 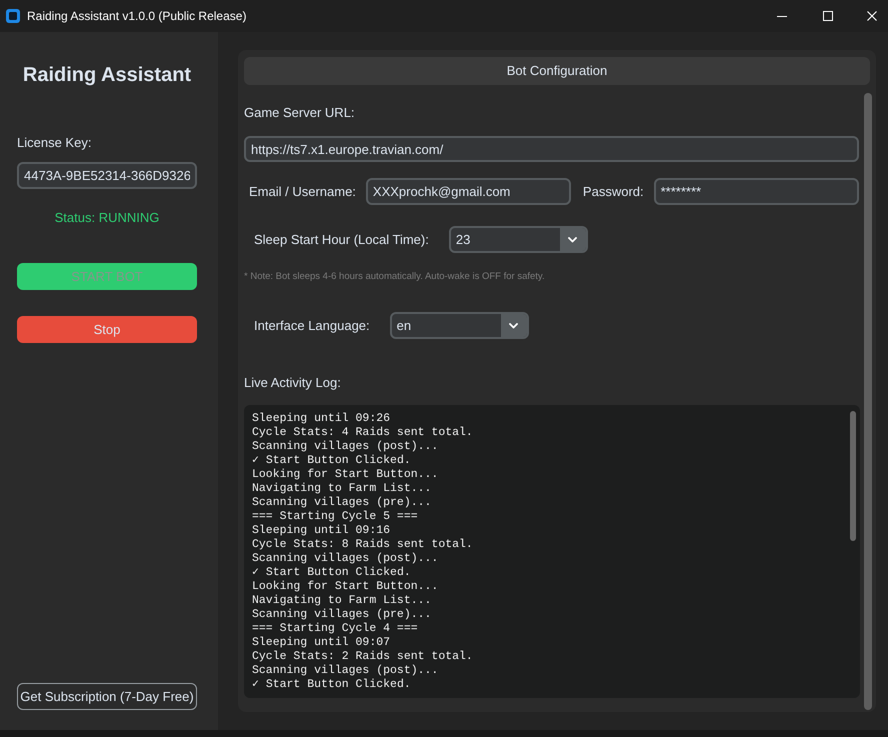 I want to click on scrollbar-thumb, so click(x=868, y=401).